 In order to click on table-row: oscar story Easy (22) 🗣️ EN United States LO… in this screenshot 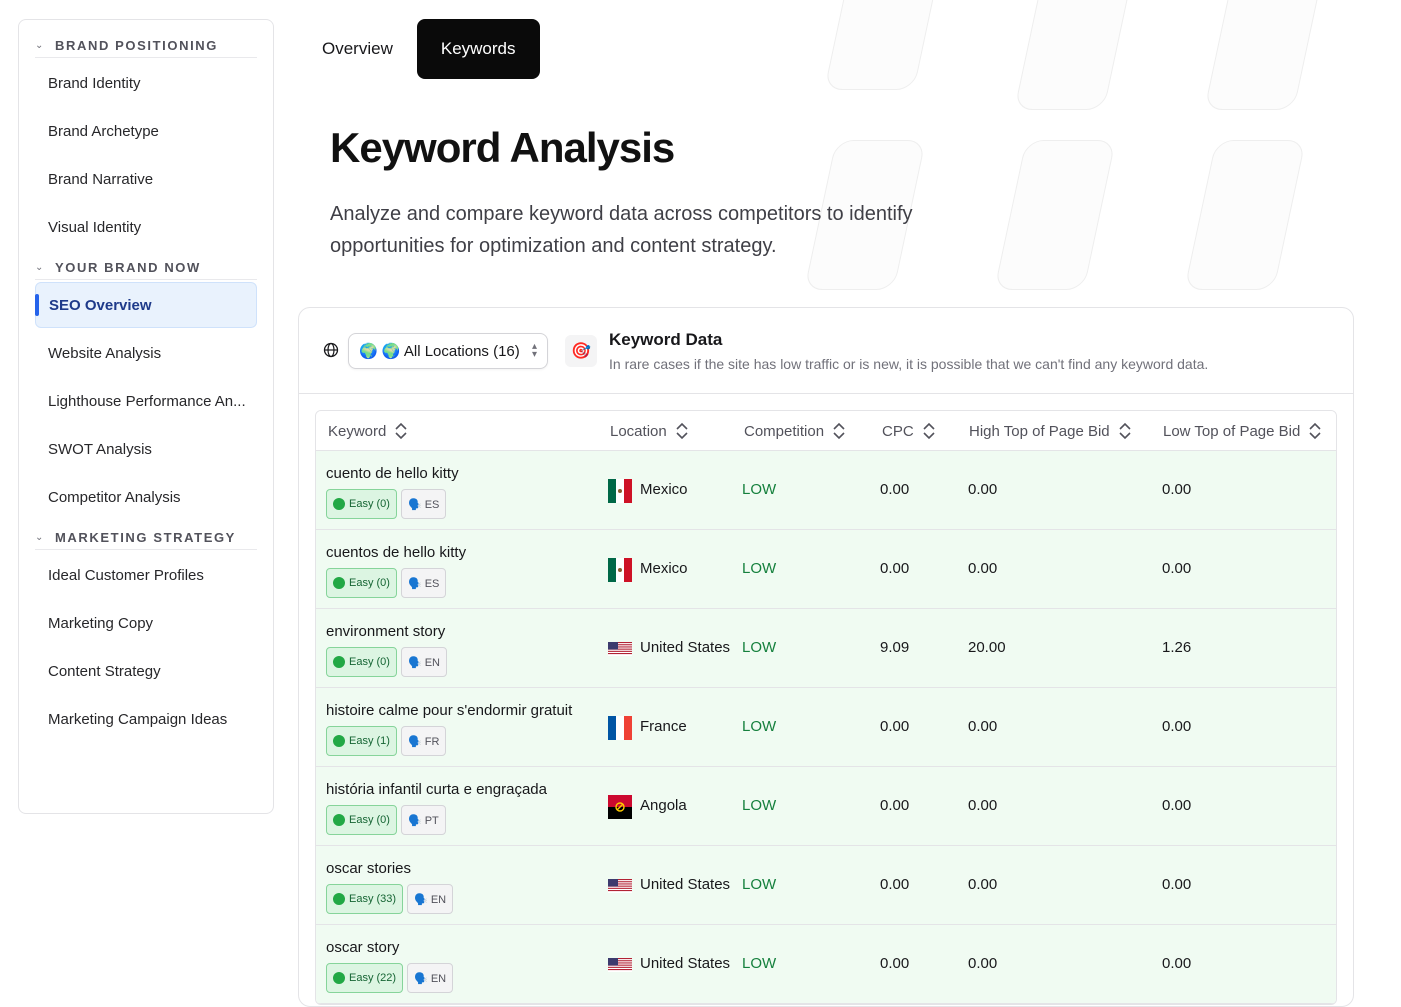, I will do `click(826, 964)`.